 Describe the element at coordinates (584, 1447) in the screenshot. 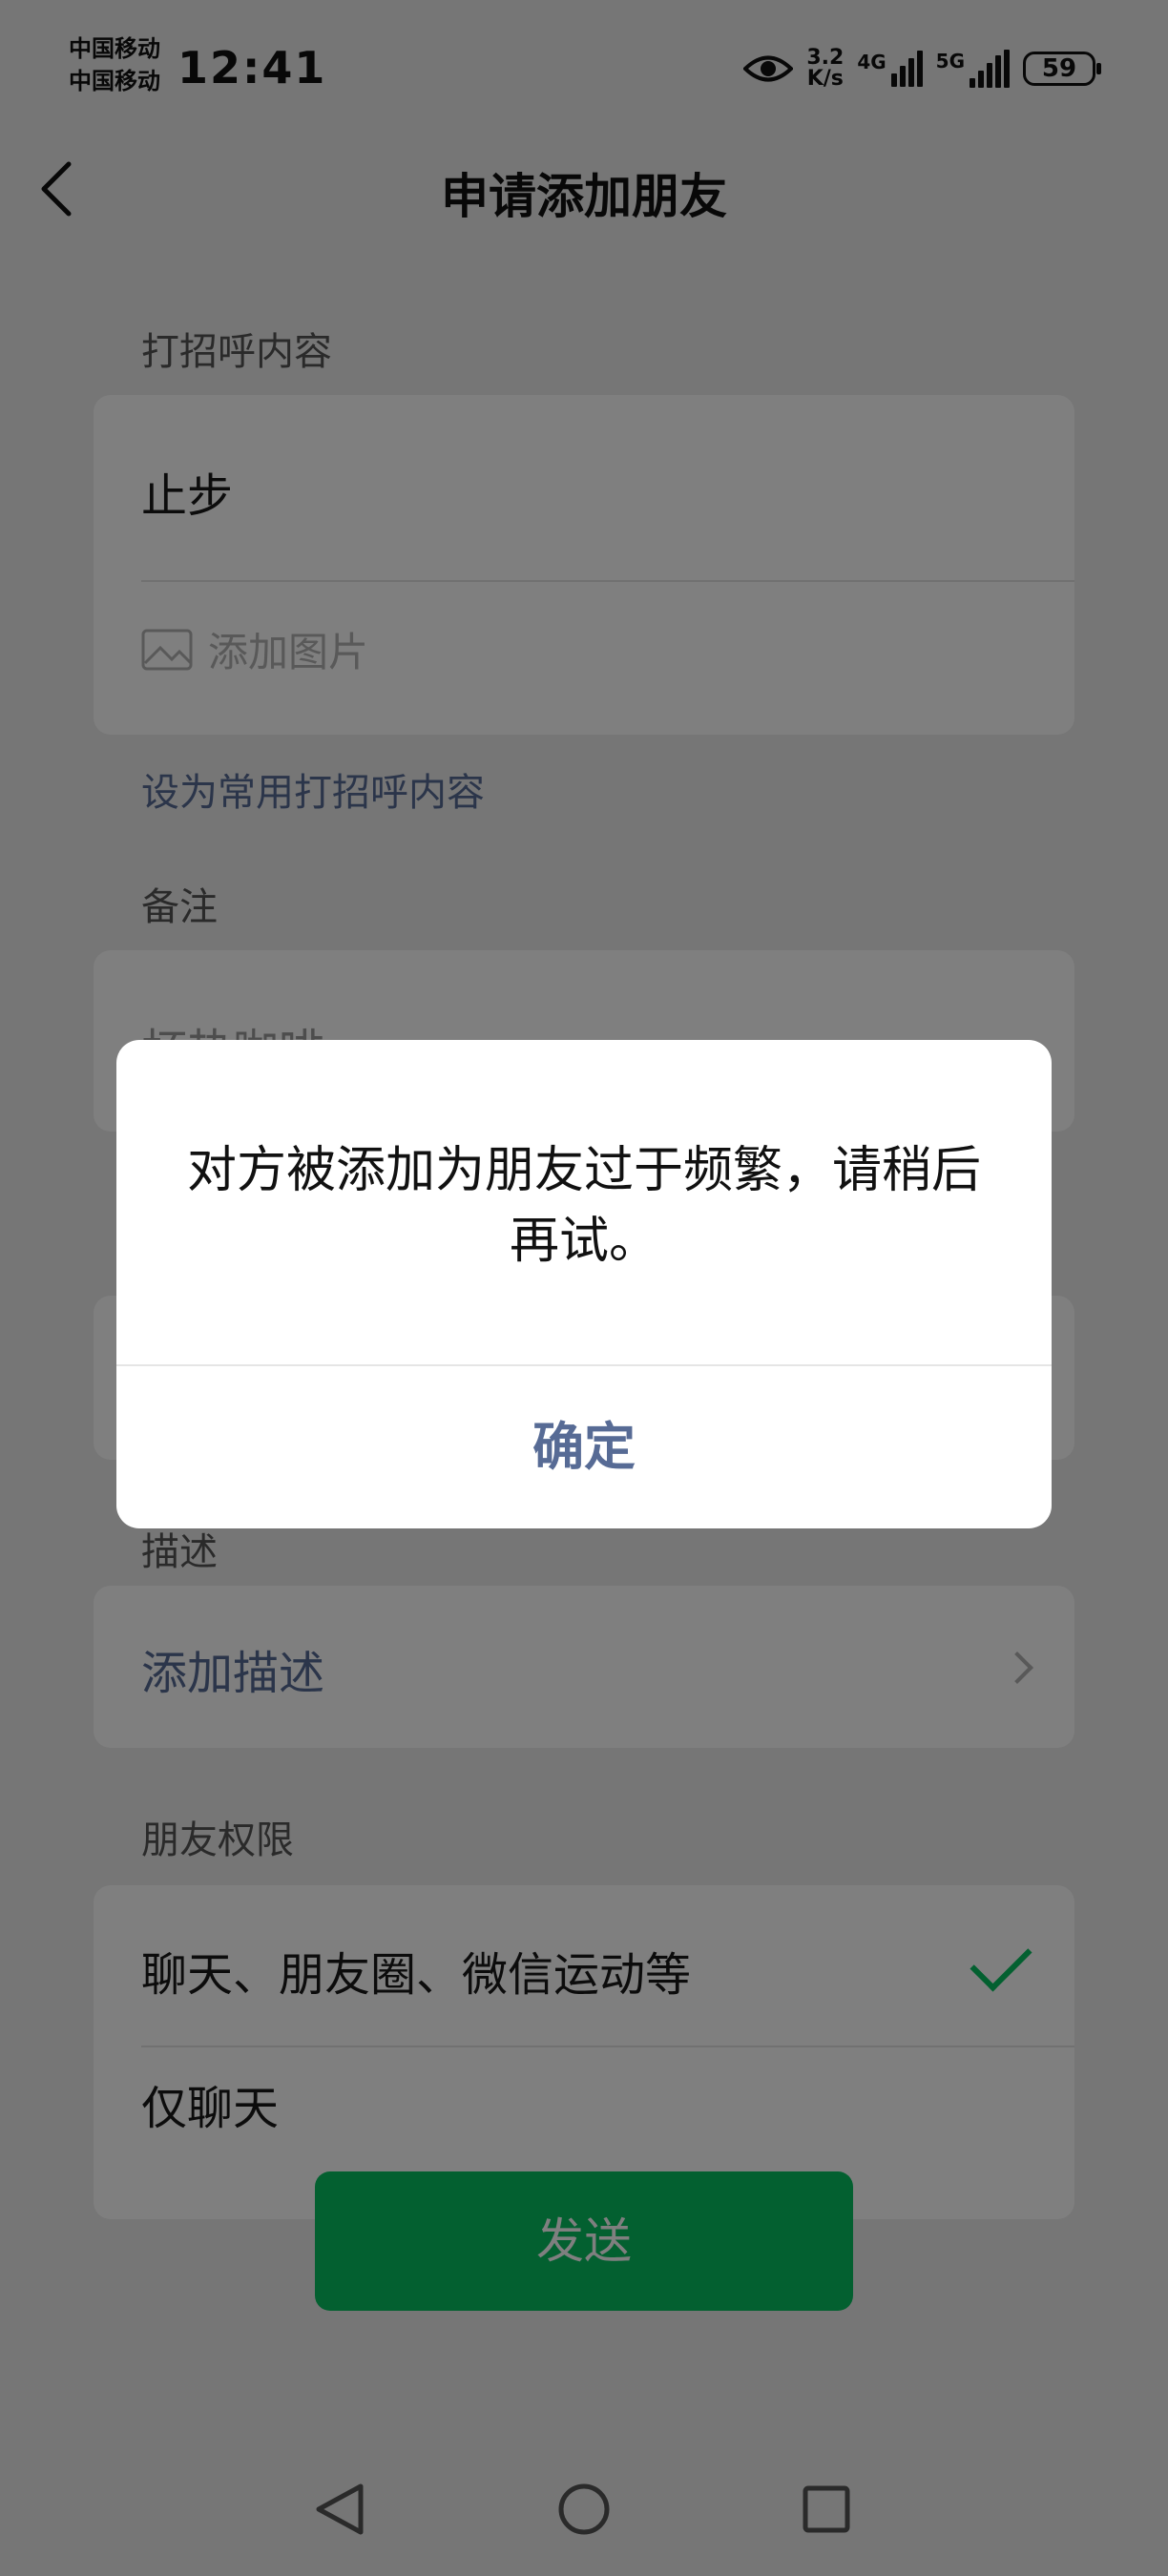

I see `confirm-button: 确定` at that location.